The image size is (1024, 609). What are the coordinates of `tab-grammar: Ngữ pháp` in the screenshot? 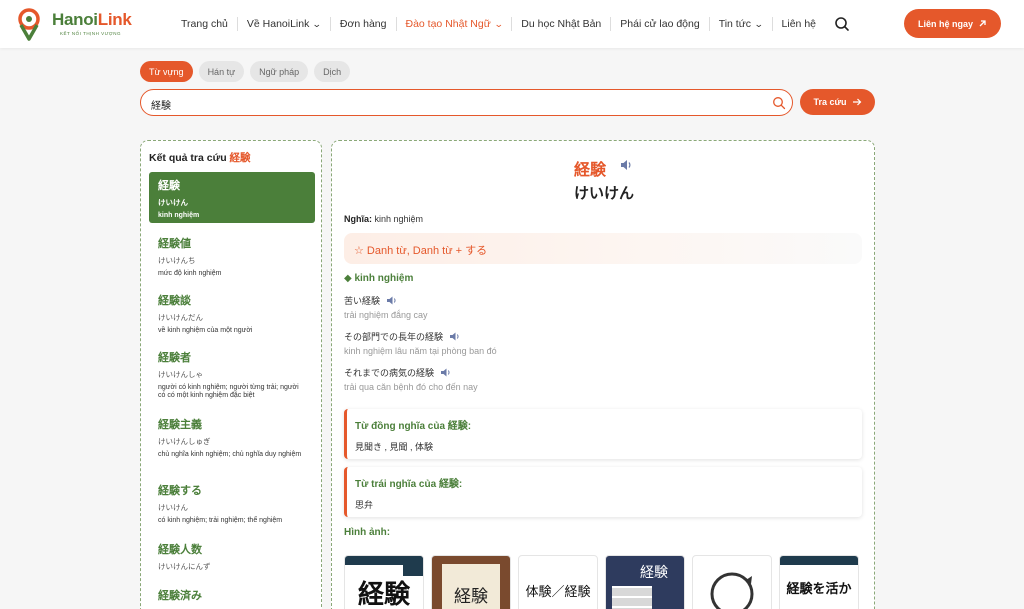 It's located at (279, 71).